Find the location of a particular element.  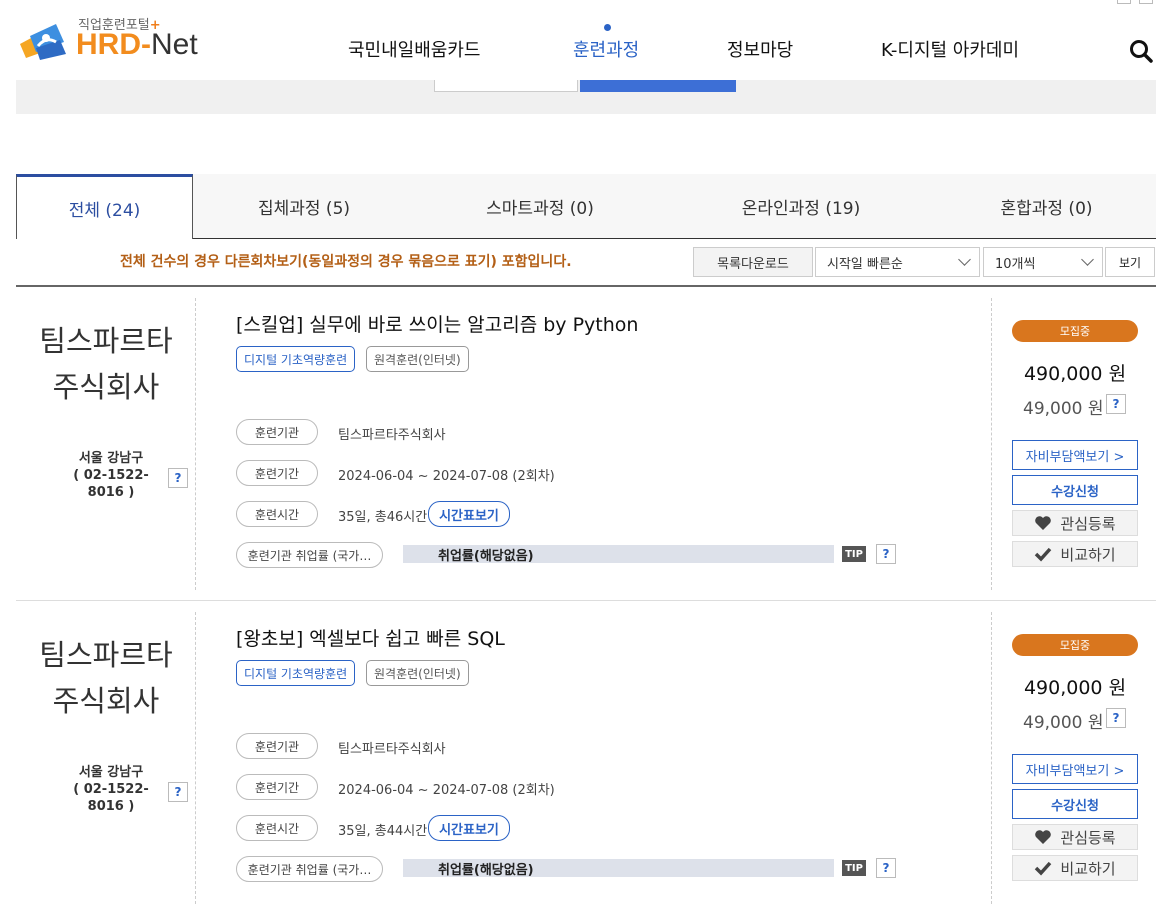

view-button: 보기 is located at coordinates (1130, 262).